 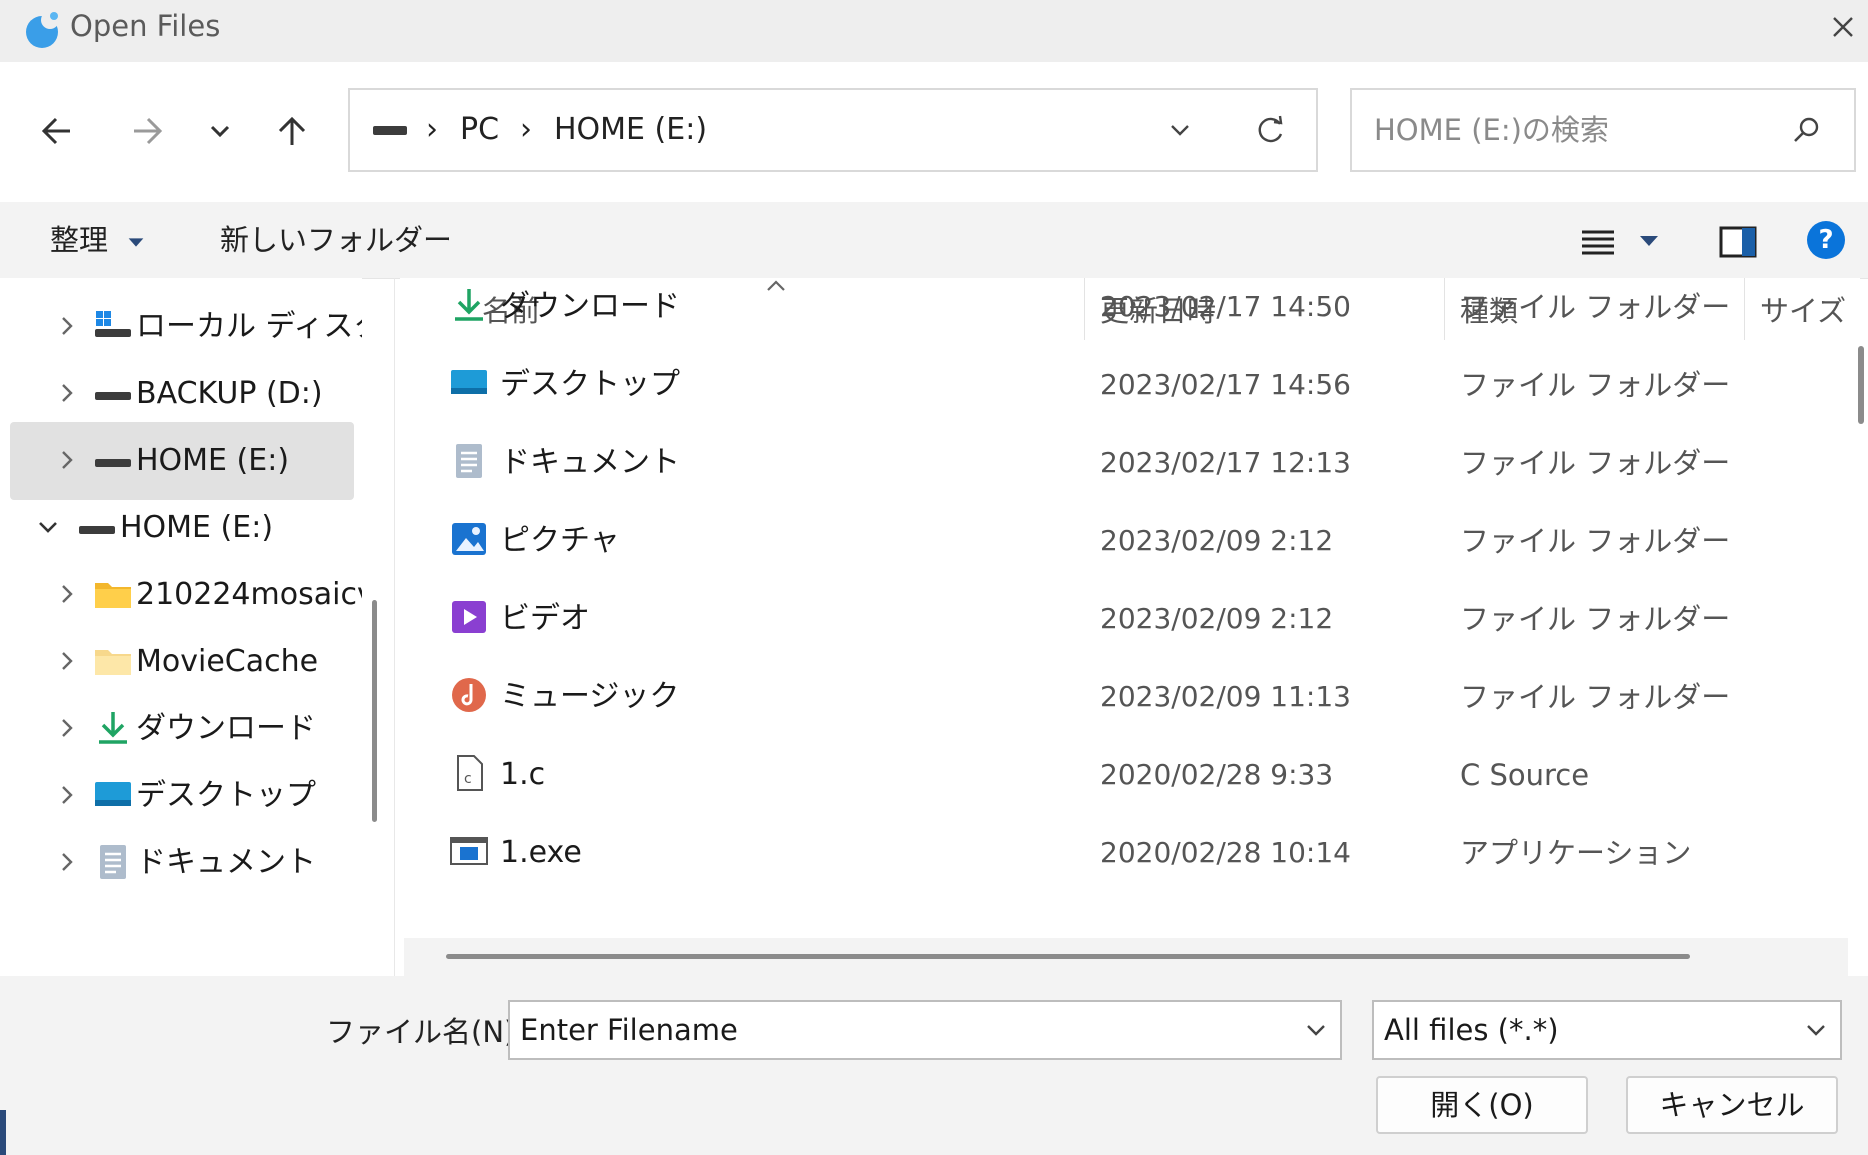 What do you see at coordinates (925, 1030) in the screenshot?
I see `filename-input: Enter Filename` at bounding box center [925, 1030].